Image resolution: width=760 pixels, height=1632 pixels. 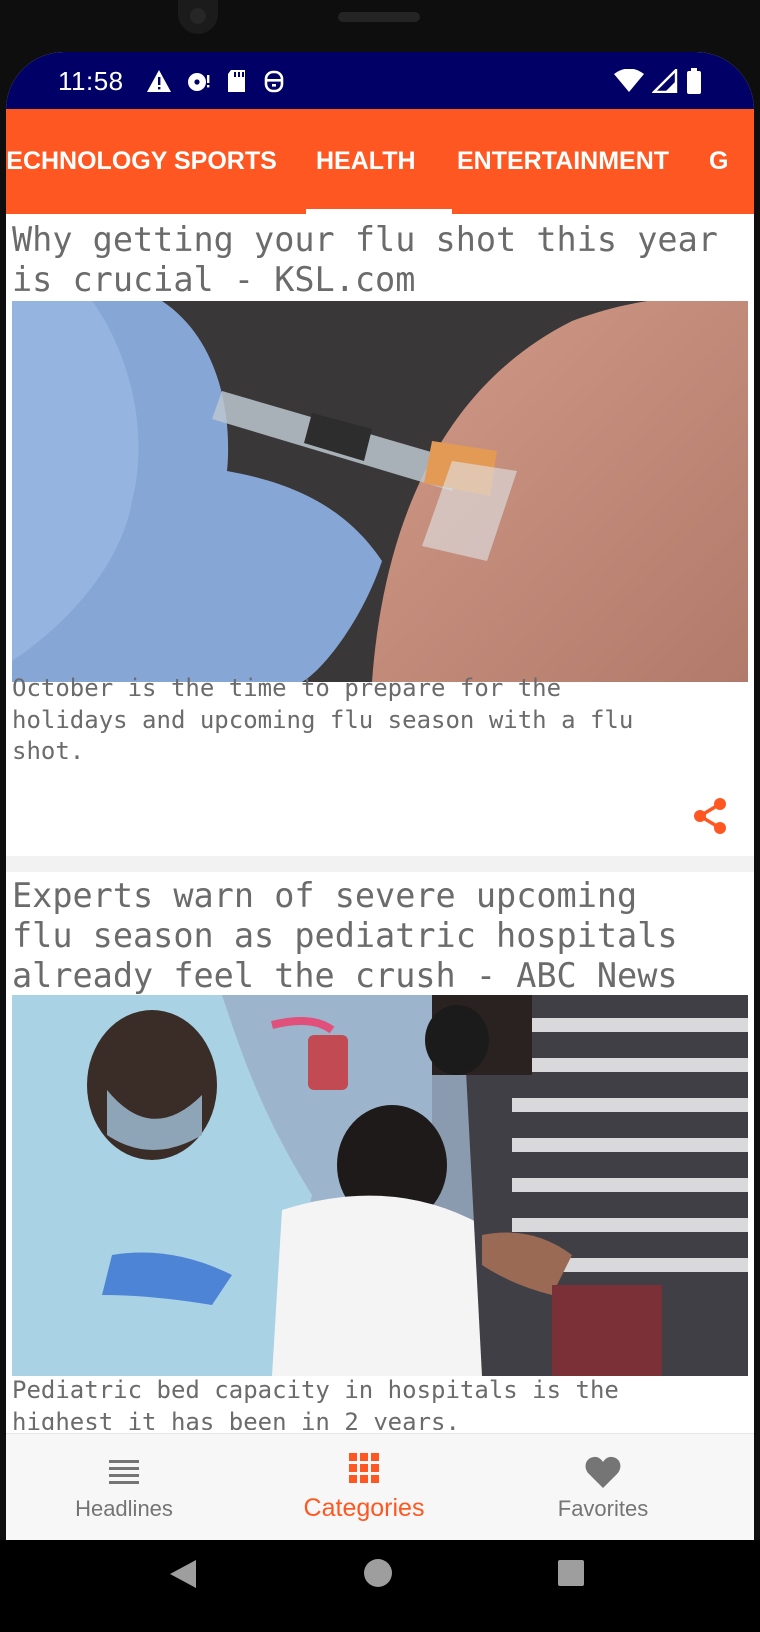 I want to click on recents-icon, so click(x=571, y=1573).